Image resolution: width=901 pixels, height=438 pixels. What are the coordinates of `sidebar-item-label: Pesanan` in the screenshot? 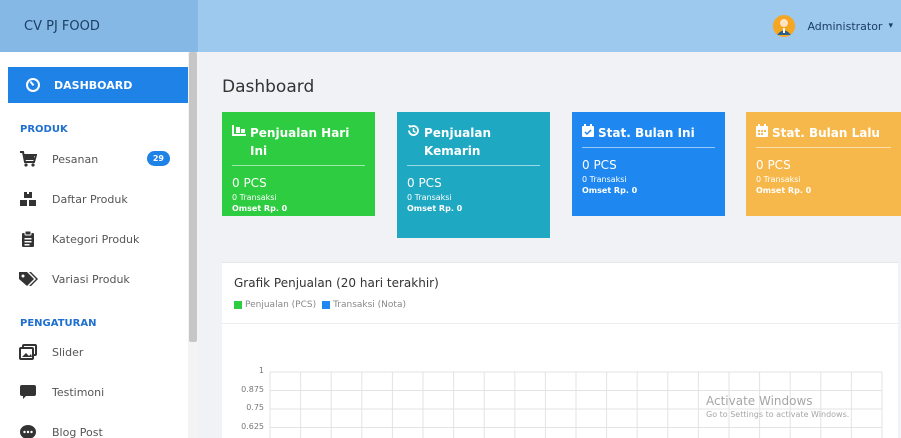 It's located at (75, 159).